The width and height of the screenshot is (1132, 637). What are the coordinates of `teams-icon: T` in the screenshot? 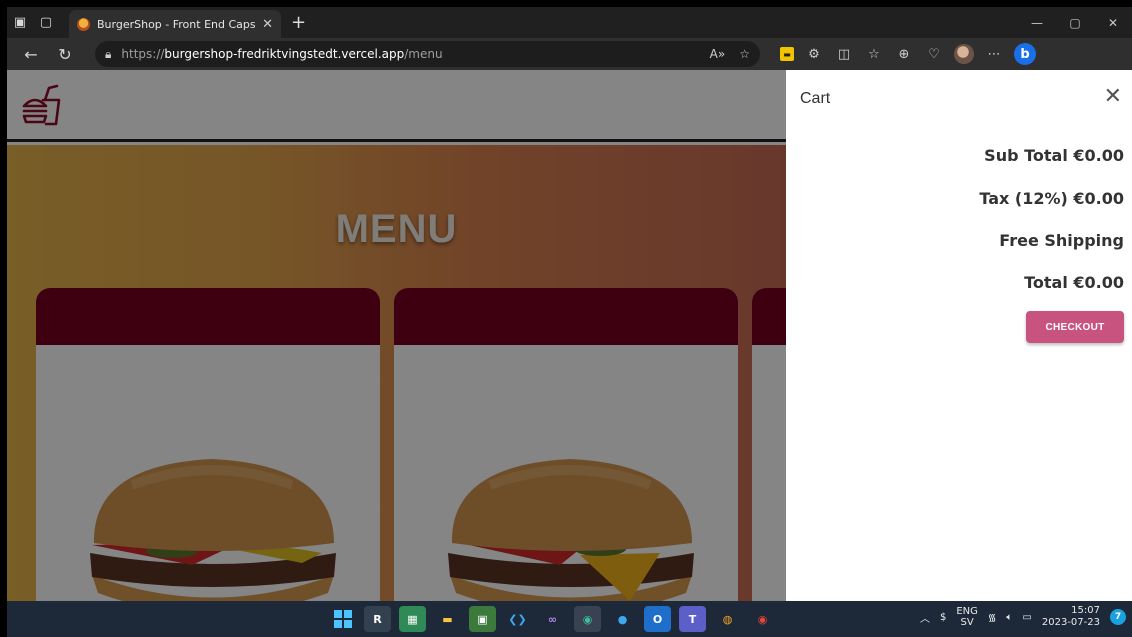 It's located at (692, 619).